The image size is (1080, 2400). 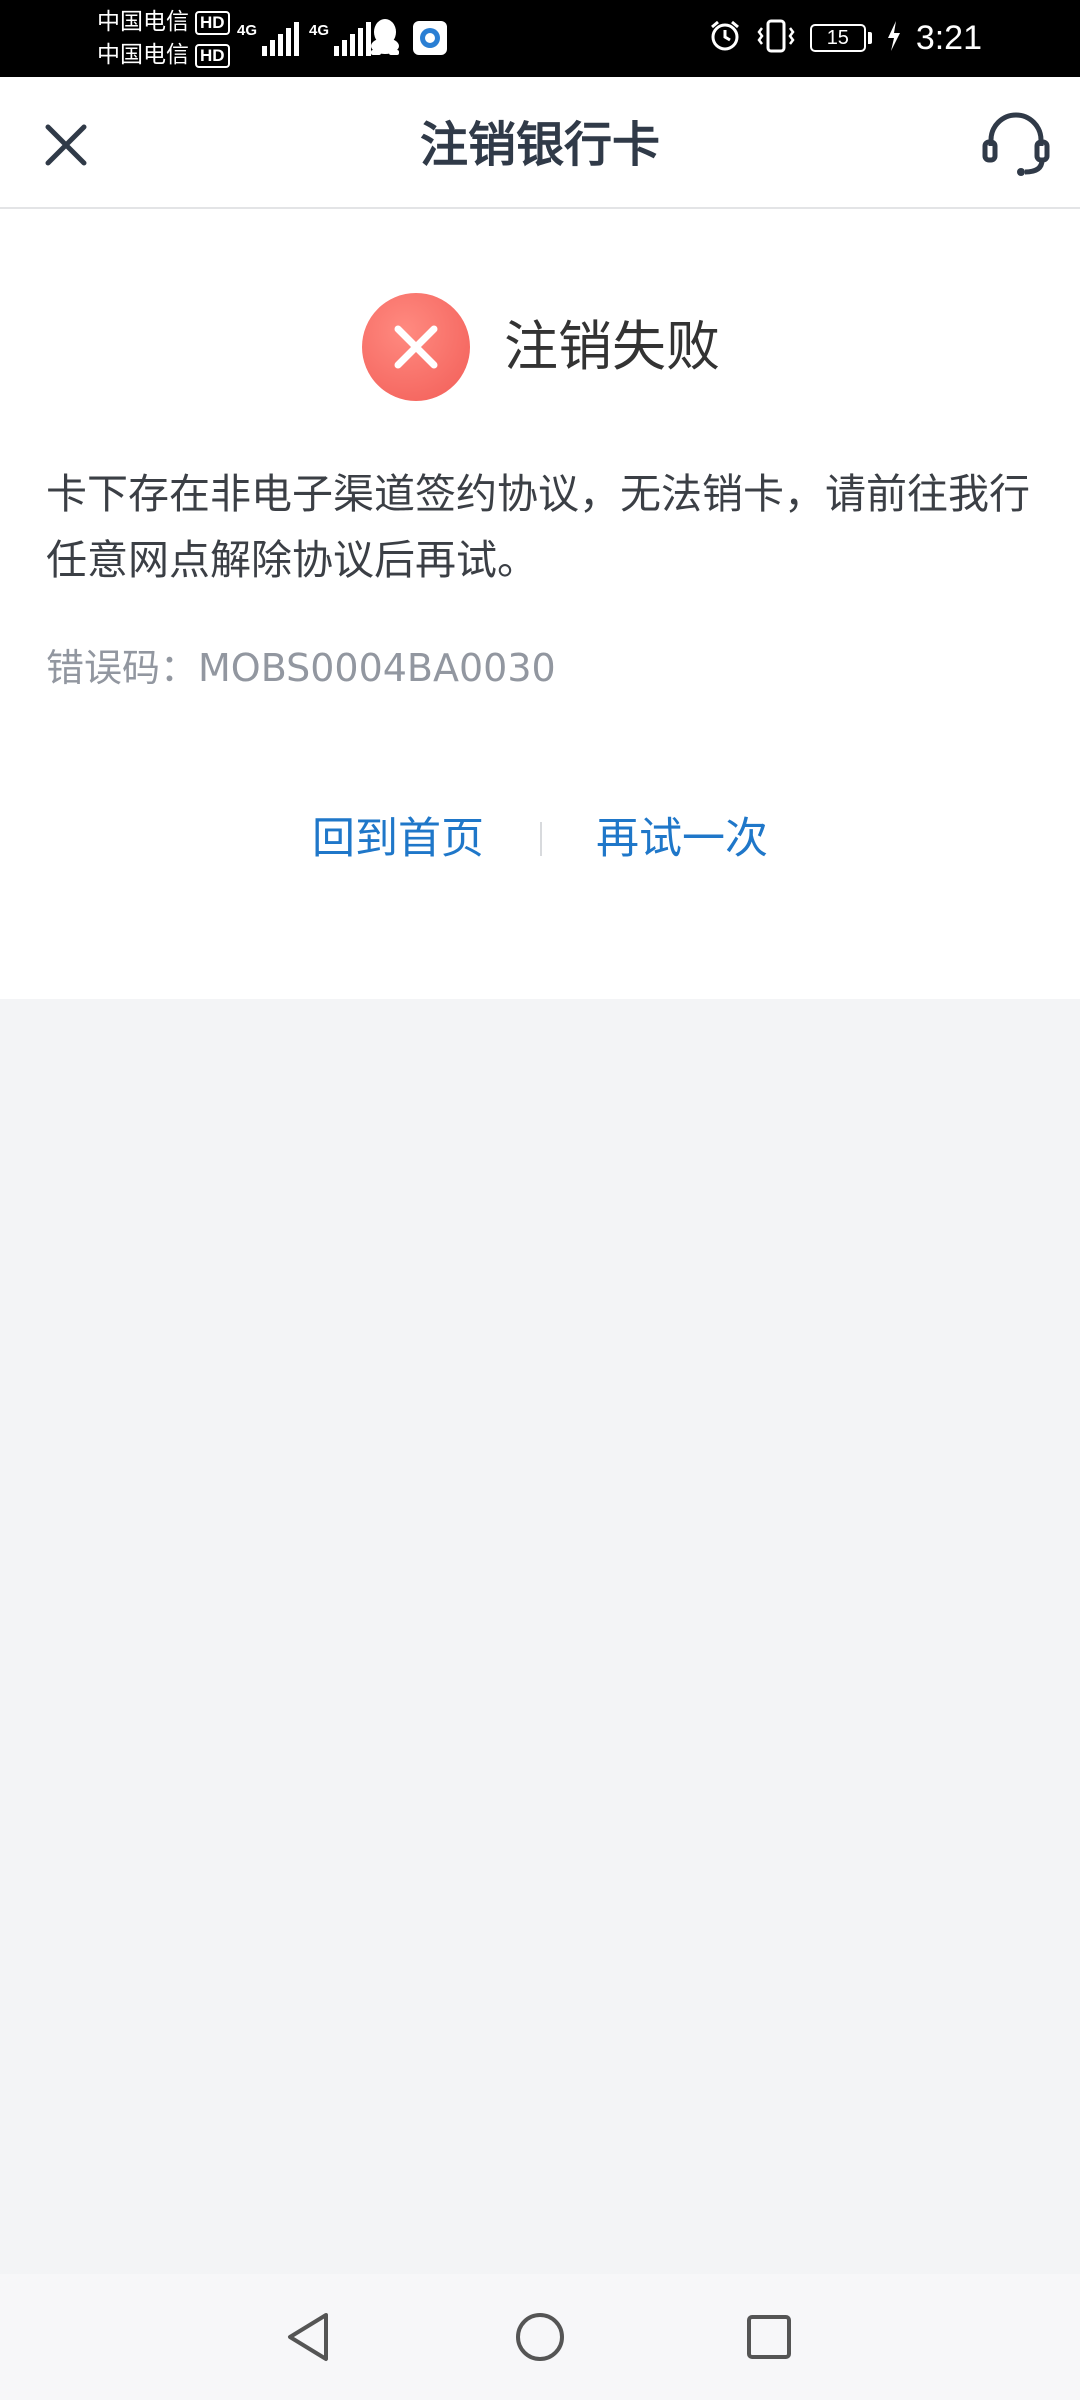 I want to click on charging-icon, so click(x=894, y=38).